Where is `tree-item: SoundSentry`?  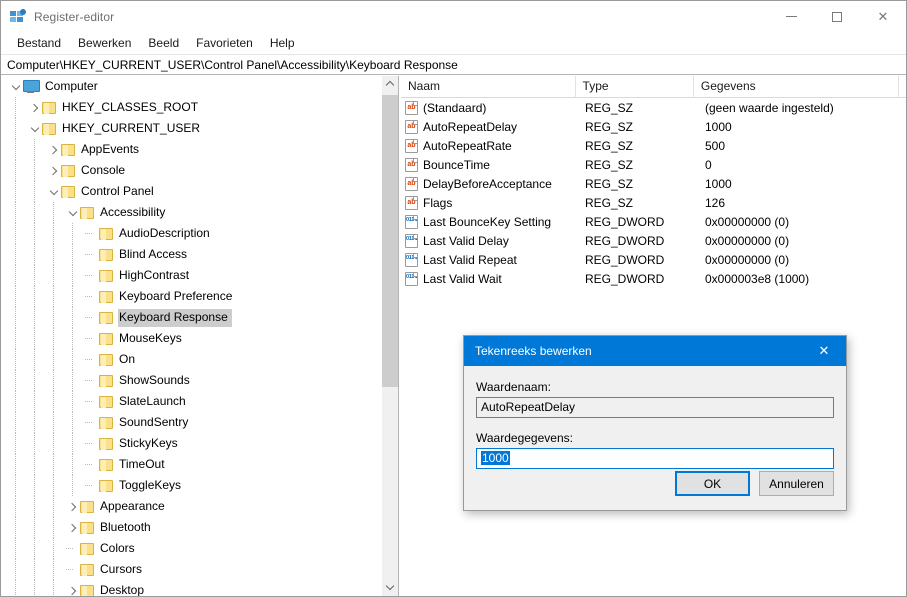 tree-item: SoundSentry is located at coordinates (191, 422).